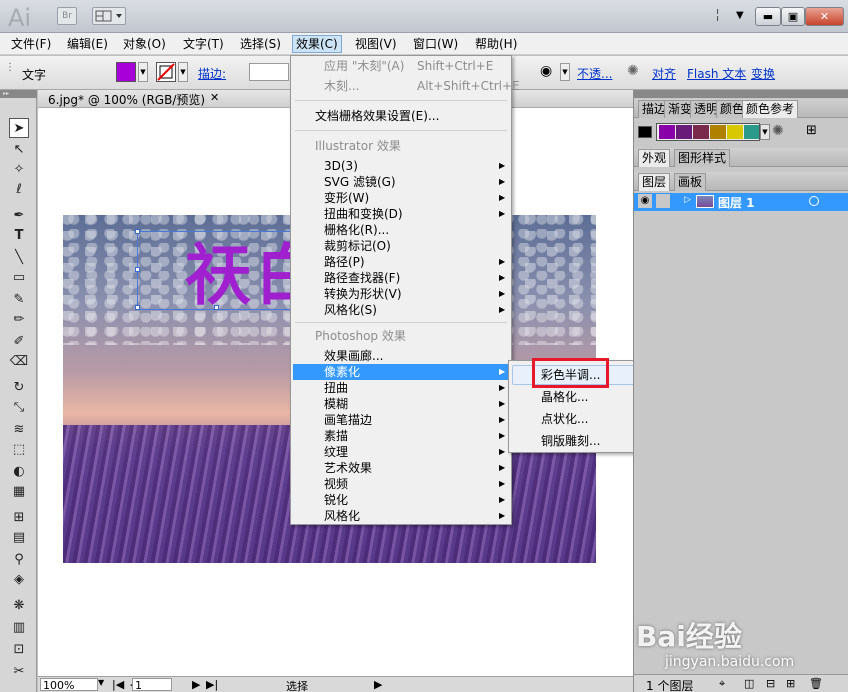 The width and height of the screenshot is (848, 692). Describe the element at coordinates (19, 672) in the screenshot. I see `slice-tool-icon: ✂` at that location.